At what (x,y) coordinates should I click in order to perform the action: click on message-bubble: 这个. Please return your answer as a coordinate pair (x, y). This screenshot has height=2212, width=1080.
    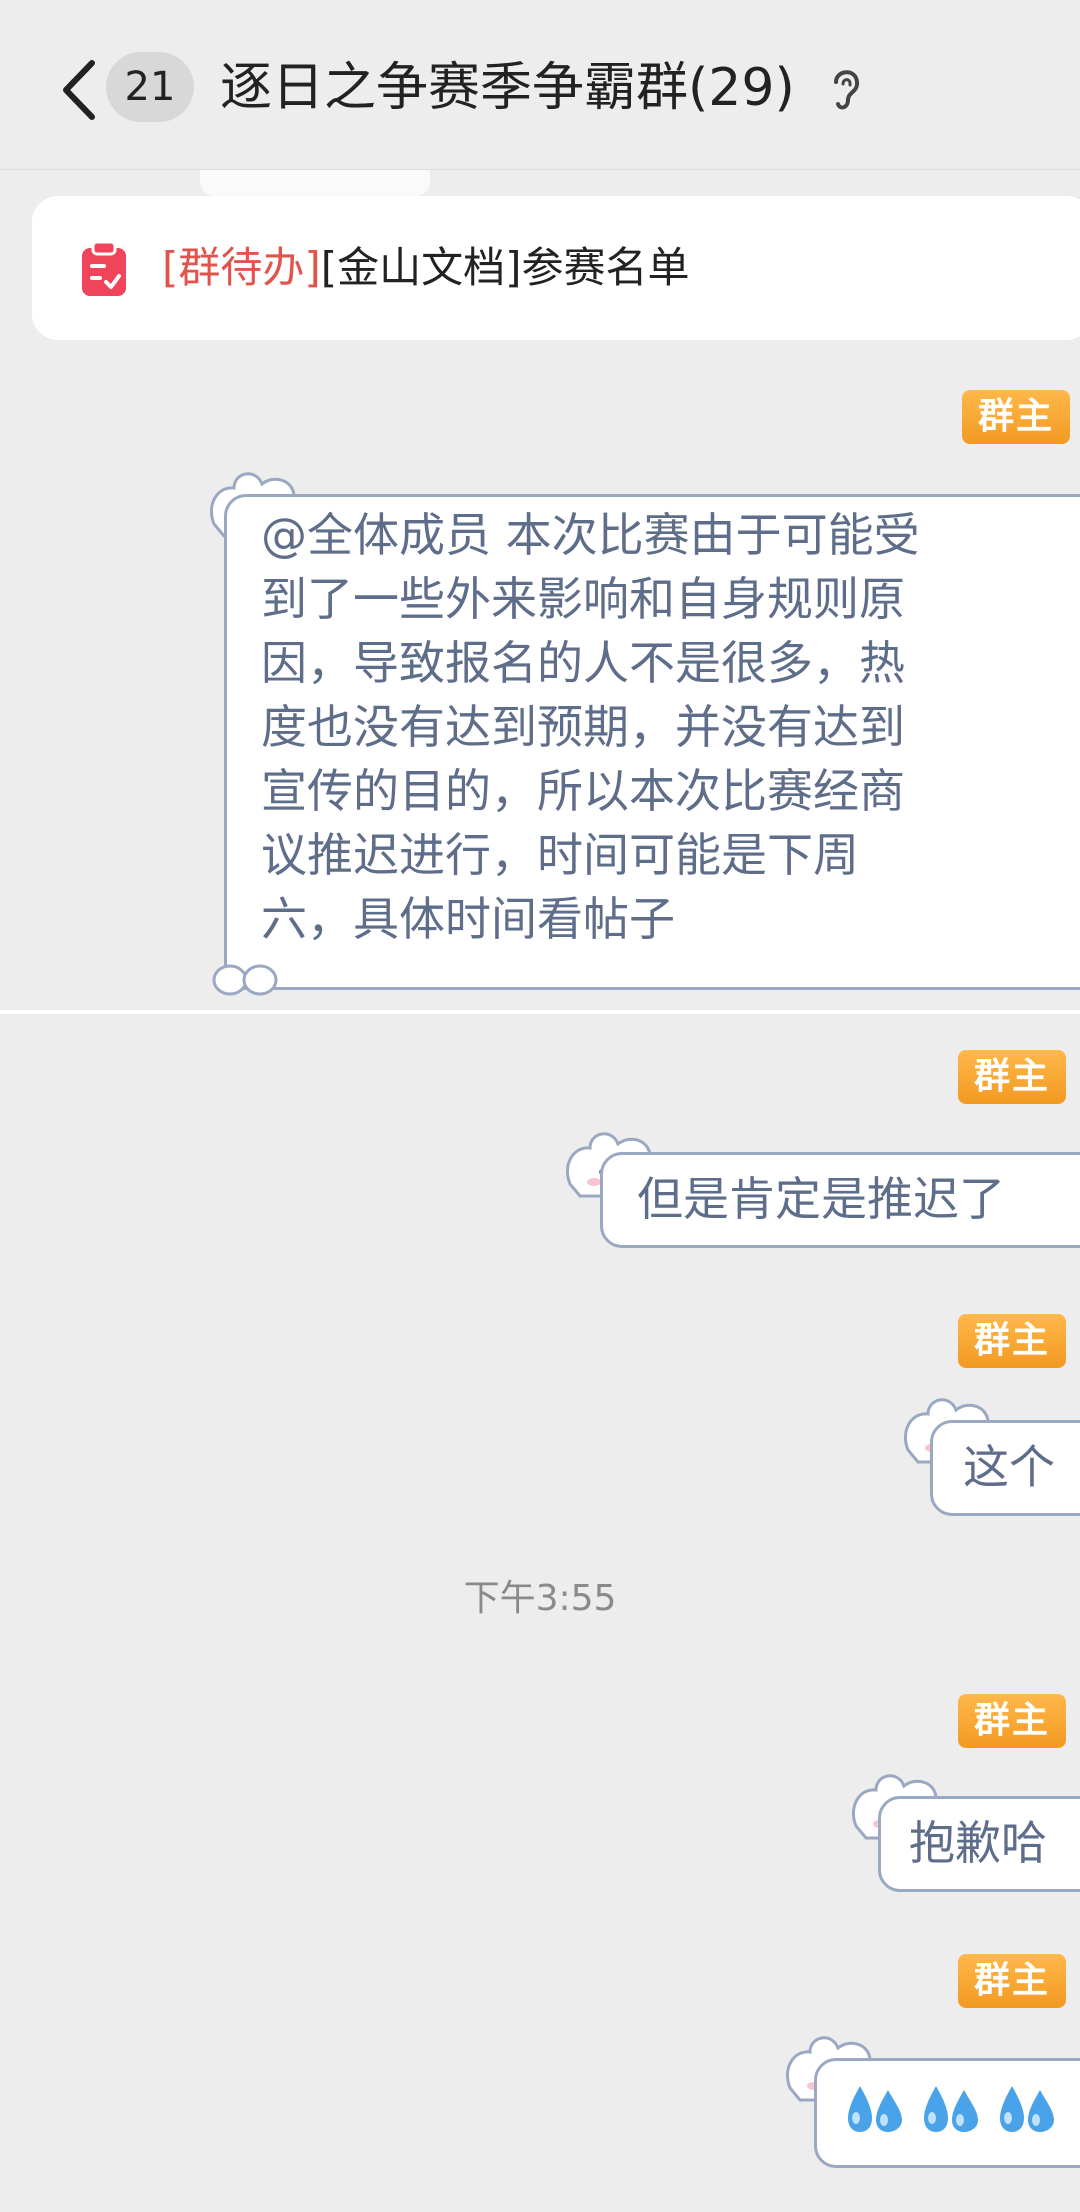
    Looking at the image, I should click on (1005, 1468).